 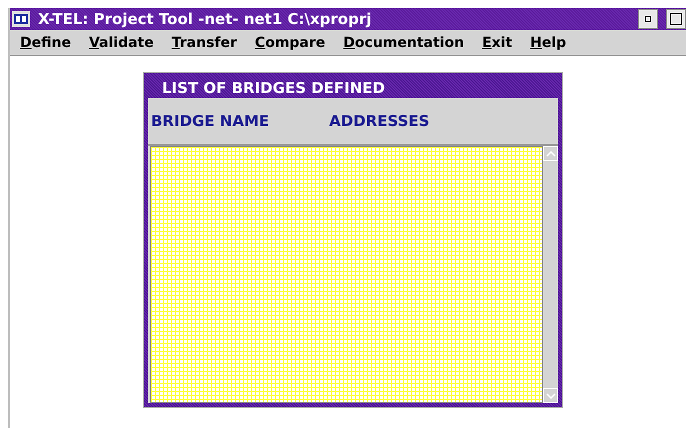 What do you see at coordinates (121, 42) in the screenshot?
I see `menu-item: Validate` at bounding box center [121, 42].